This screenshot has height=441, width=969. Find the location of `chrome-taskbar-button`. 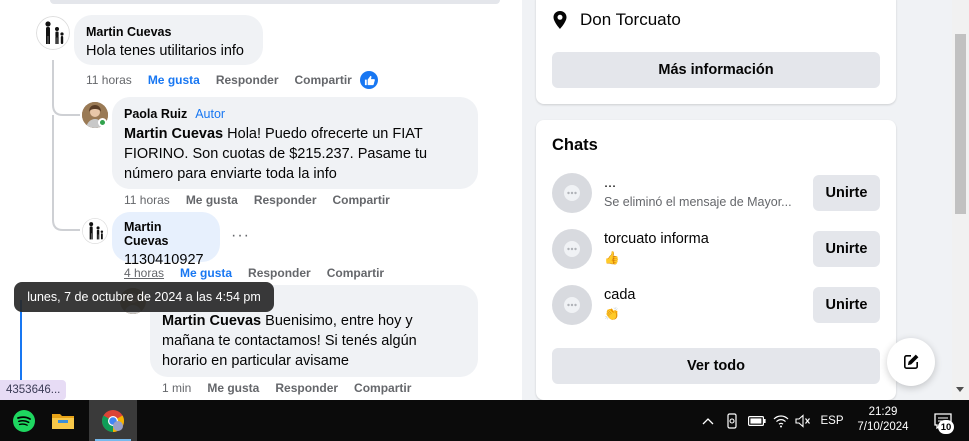

chrome-taskbar-button is located at coordinates (113, 420).